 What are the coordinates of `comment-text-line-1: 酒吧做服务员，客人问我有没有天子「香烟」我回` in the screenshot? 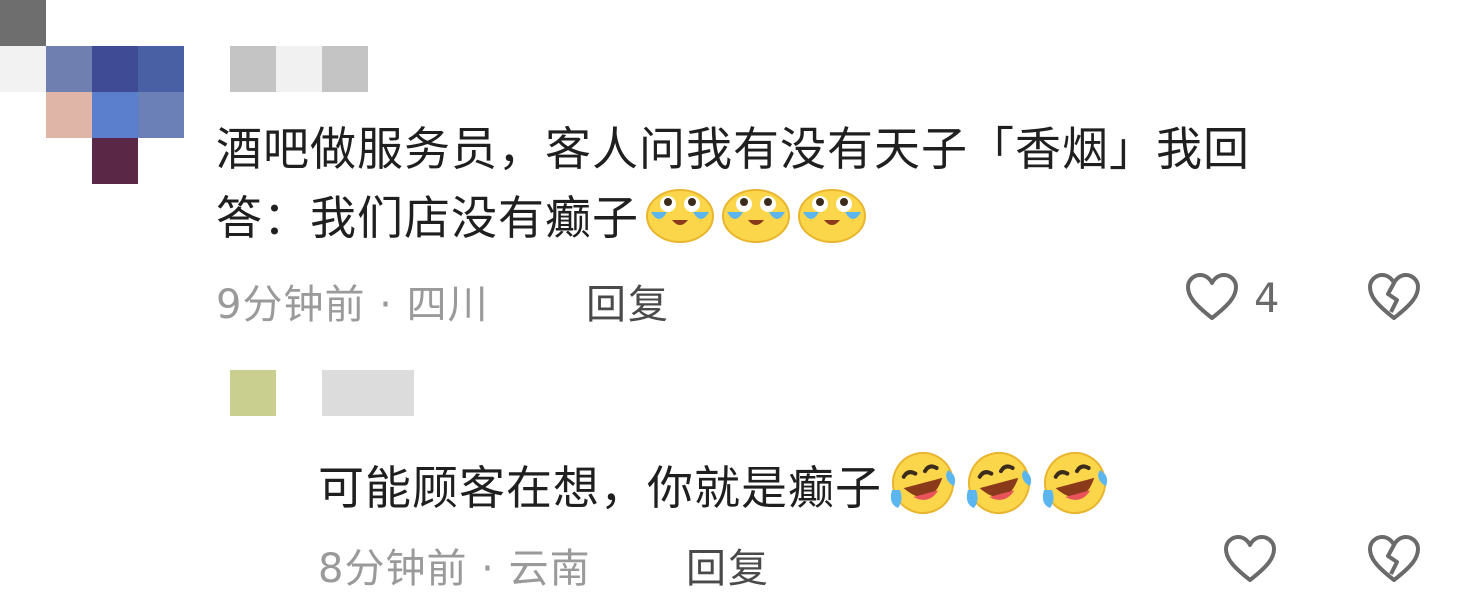 It's located at (733, 149).